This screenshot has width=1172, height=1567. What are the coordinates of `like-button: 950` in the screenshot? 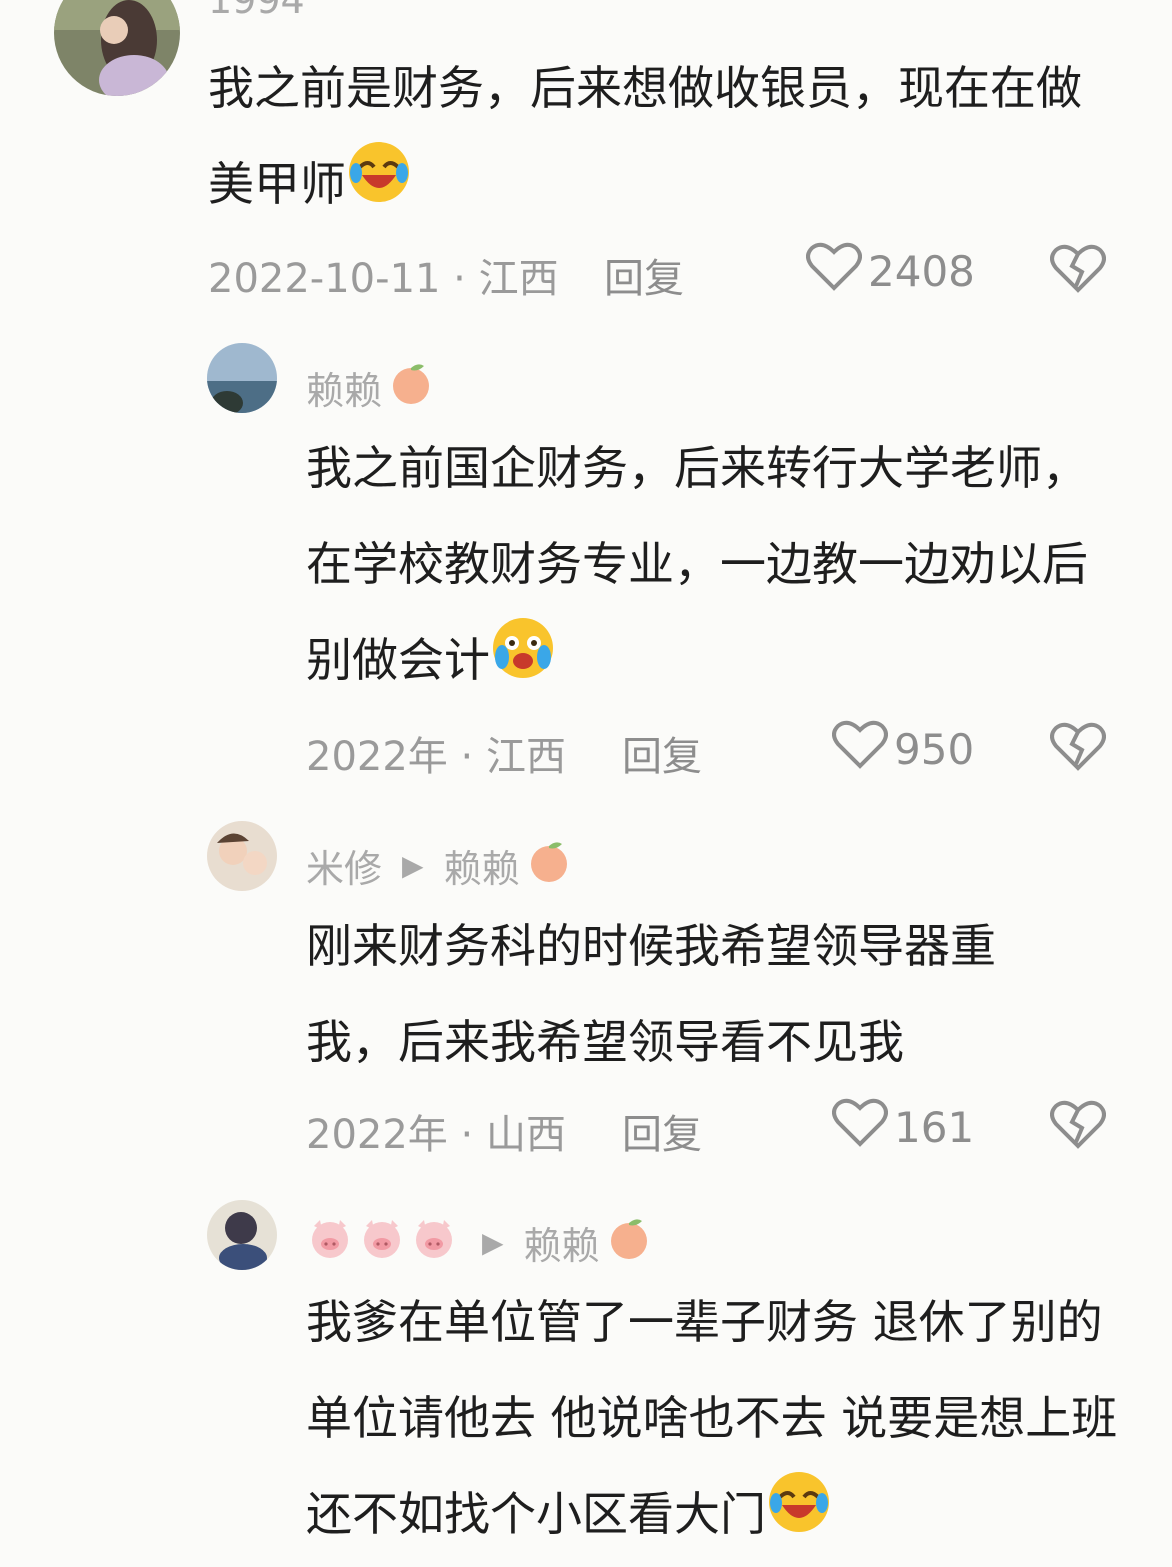 It's located at (903, 749).